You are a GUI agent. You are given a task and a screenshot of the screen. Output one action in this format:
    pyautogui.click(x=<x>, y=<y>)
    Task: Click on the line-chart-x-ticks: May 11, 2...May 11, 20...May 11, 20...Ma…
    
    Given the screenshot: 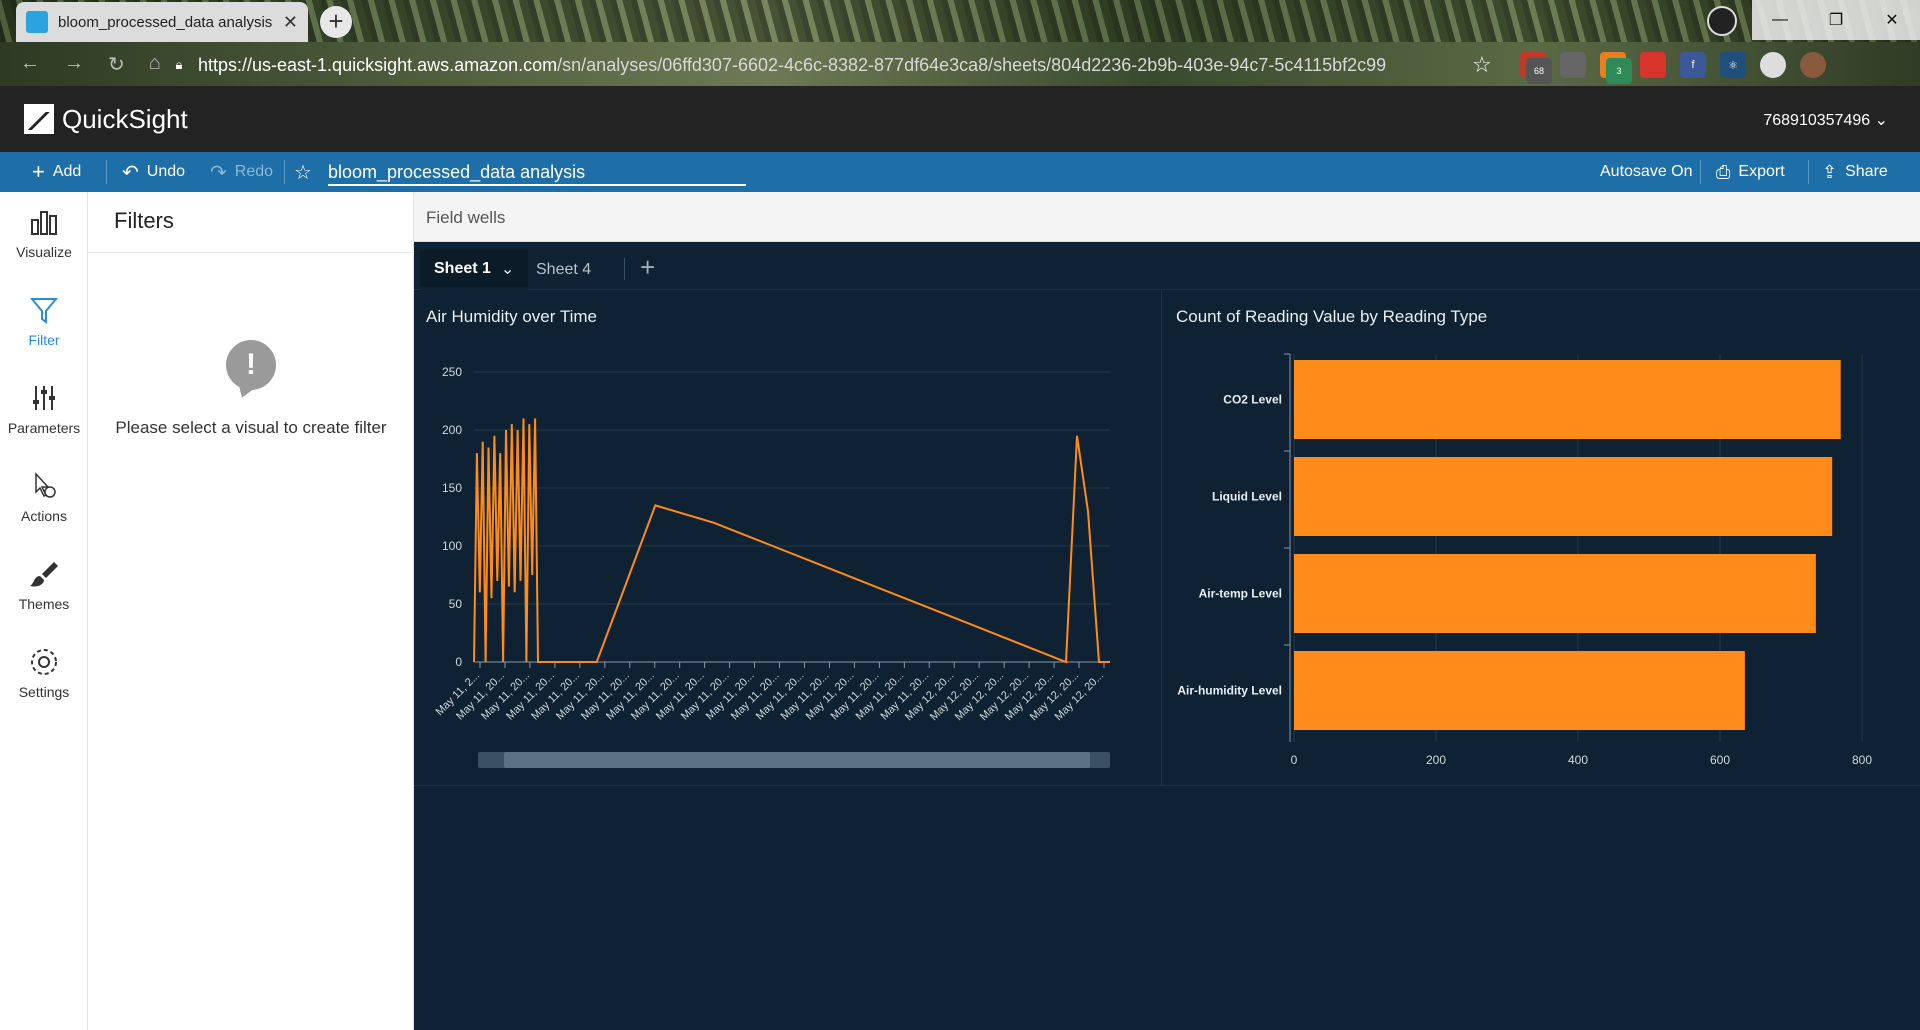 What is the action you would take?
    pyautogui.click(x=770, y=692)
    